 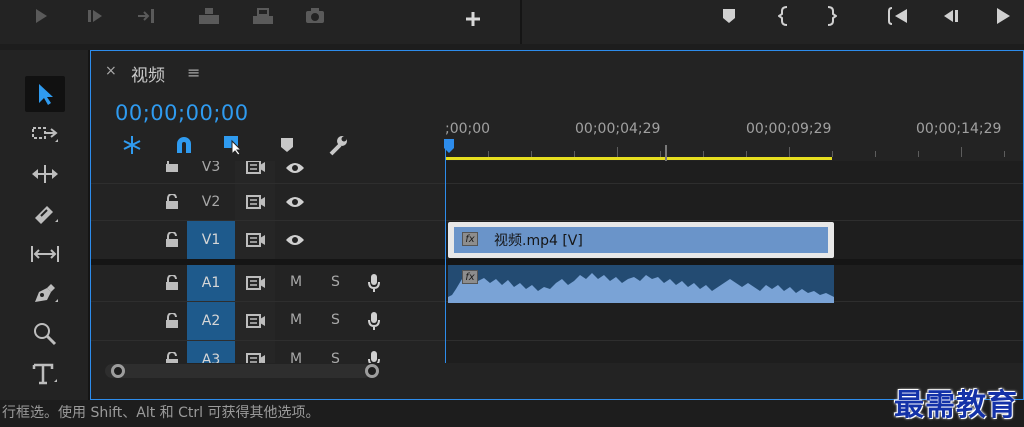 I want to click on track-target-a2: A2, so click(x=211, y=321).